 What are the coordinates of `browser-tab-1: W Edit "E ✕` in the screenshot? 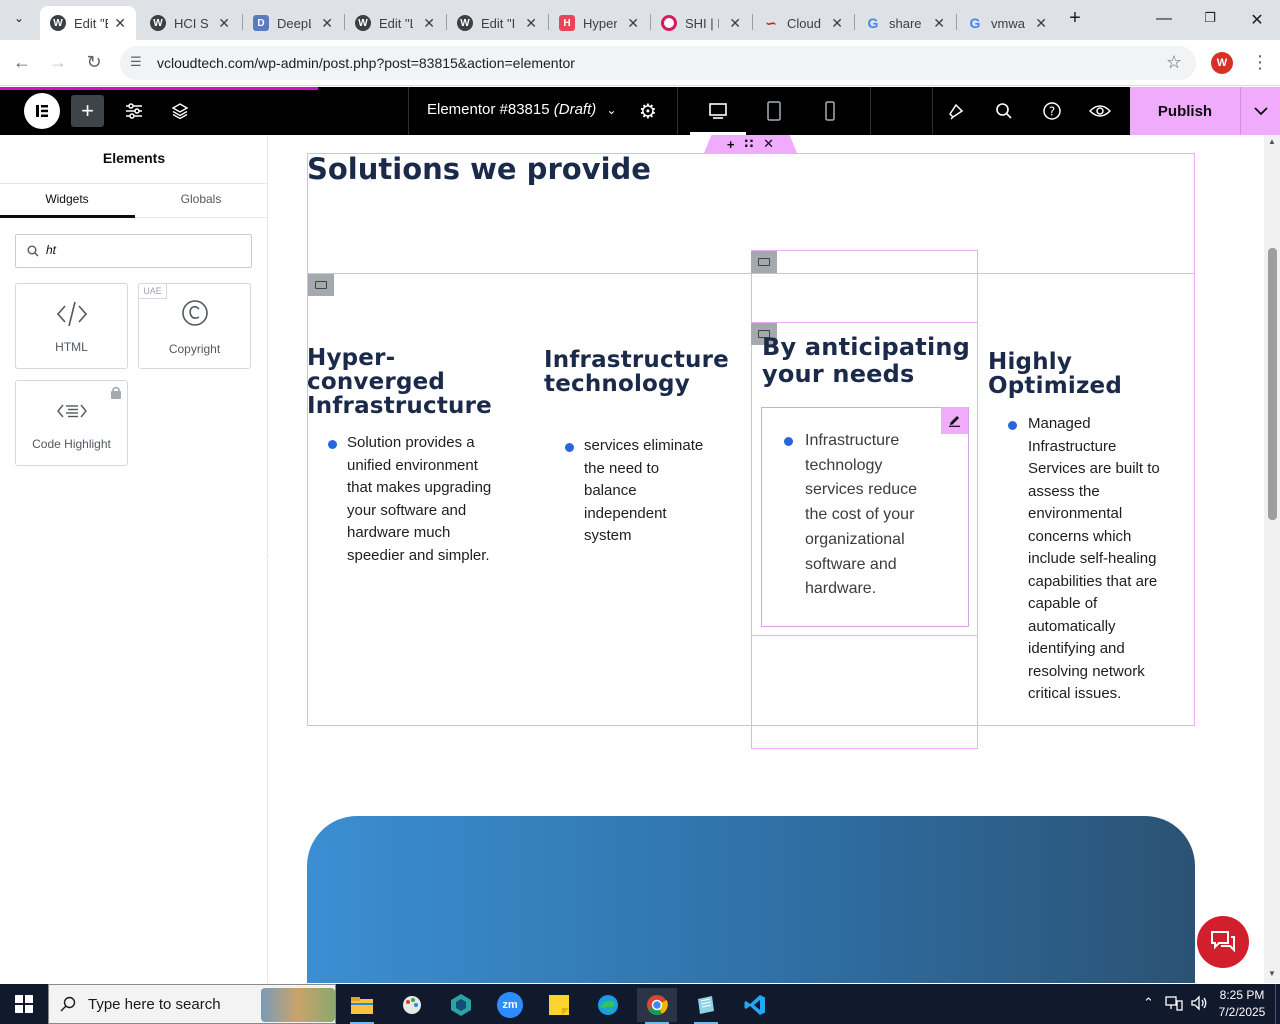 It's located at (88, 23).